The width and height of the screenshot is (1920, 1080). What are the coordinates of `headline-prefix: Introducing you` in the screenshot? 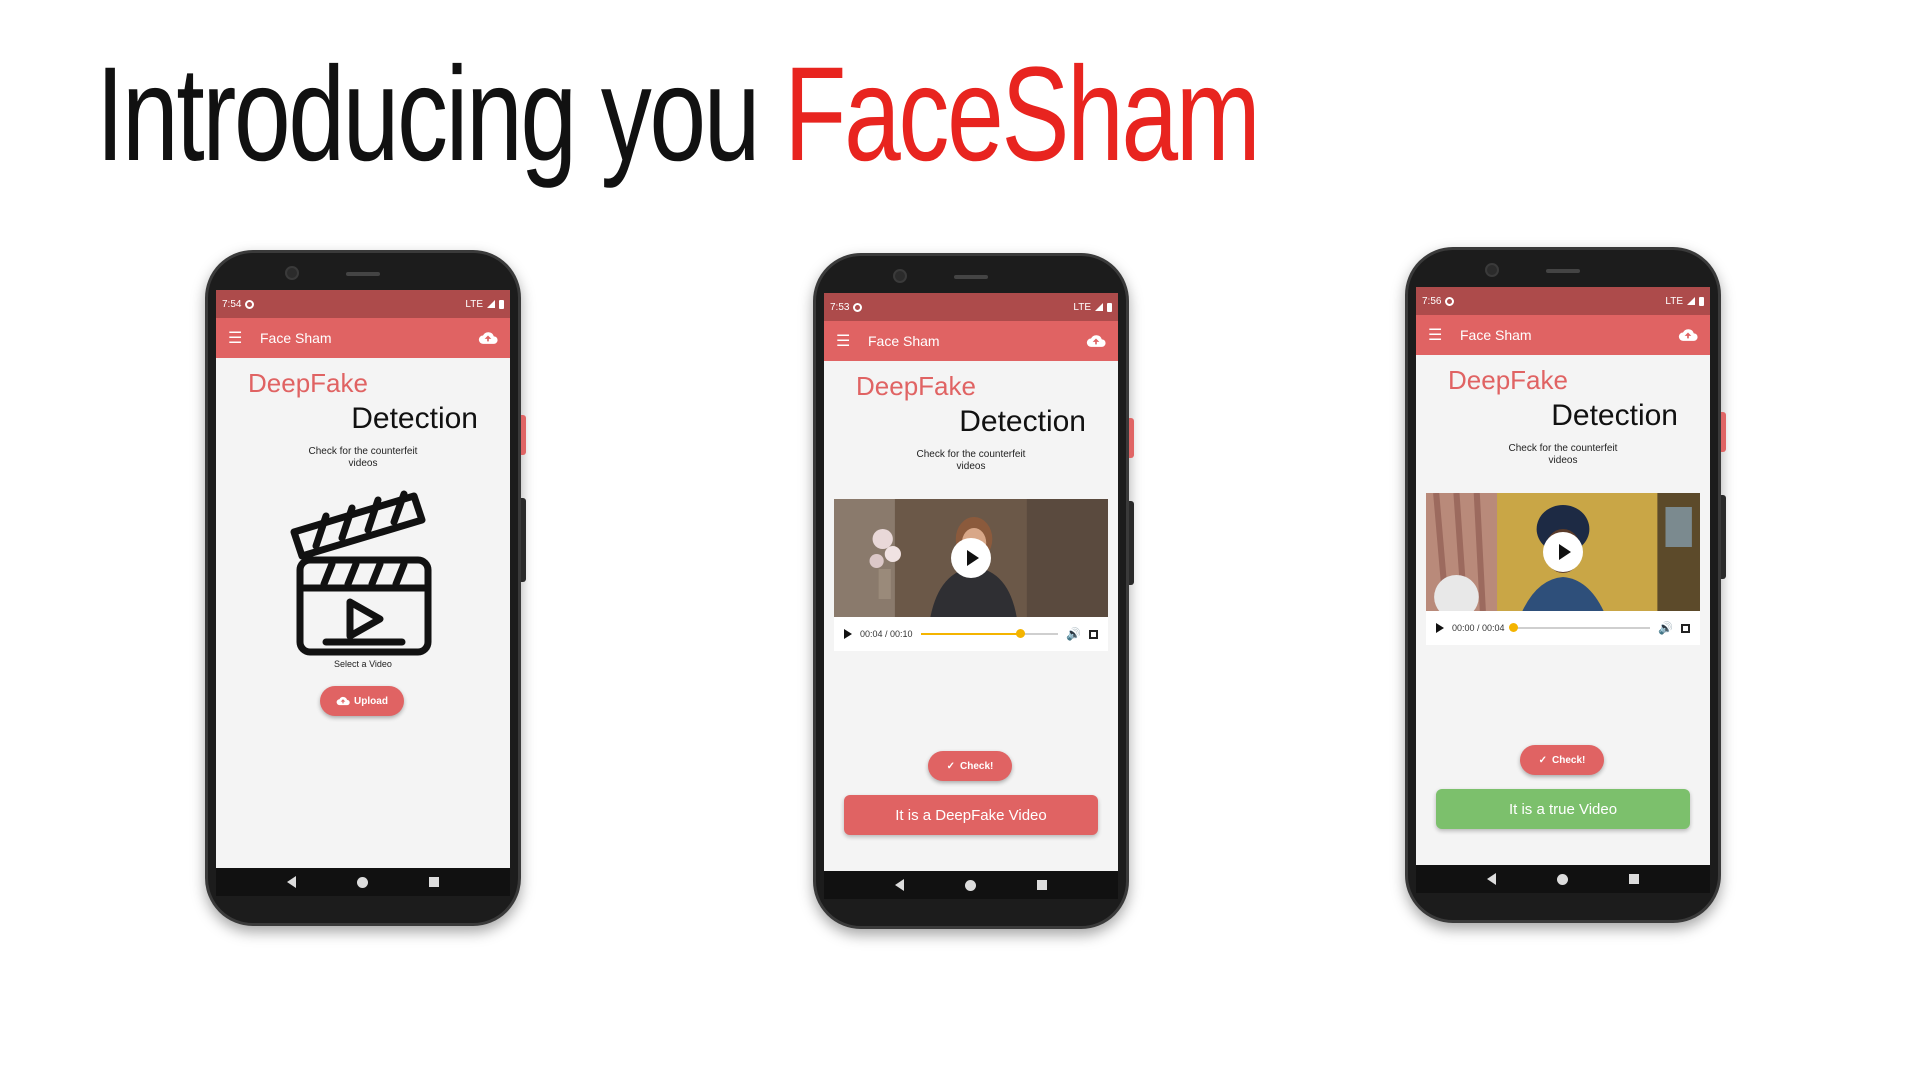 It's located at (428, 114).